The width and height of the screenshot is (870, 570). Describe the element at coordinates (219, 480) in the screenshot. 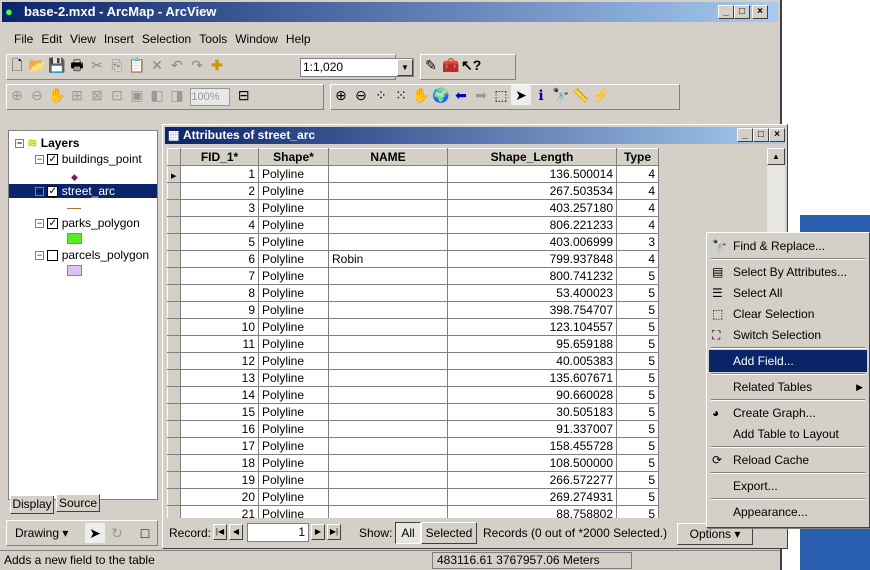

I see `table-cell: 19` at that location.